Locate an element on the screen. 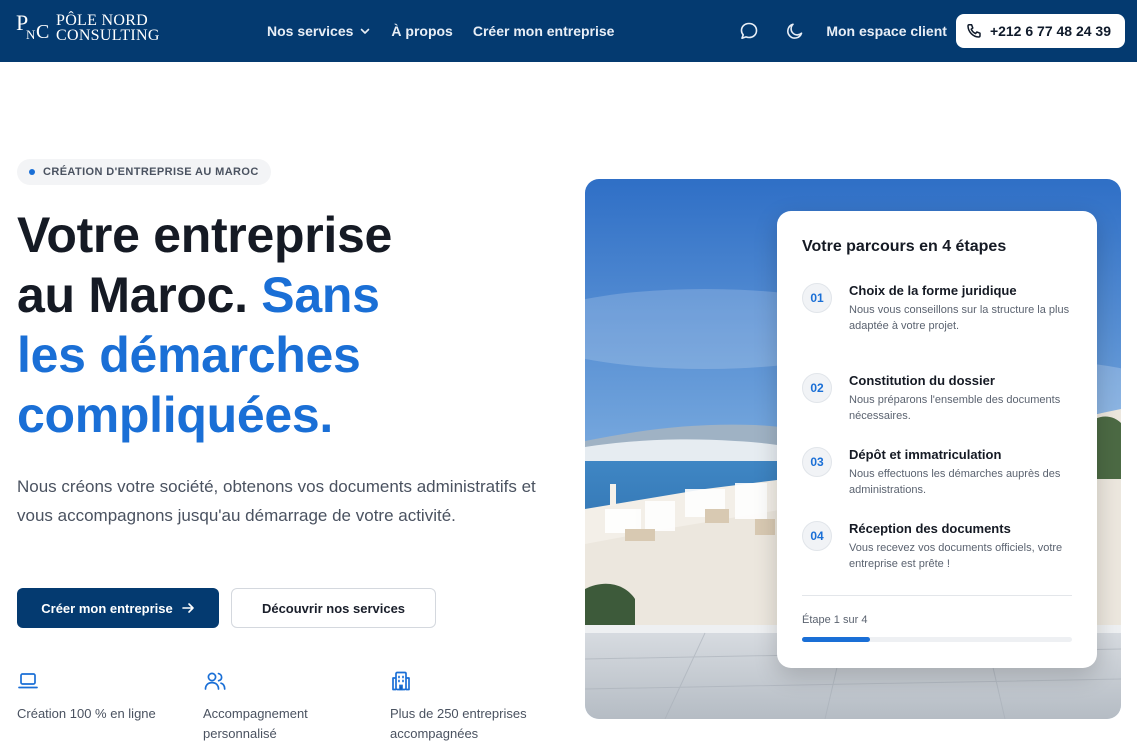 The height and width of the screenshot is (744, 1137). step-number: 01 is located at coordinates (817, 298).